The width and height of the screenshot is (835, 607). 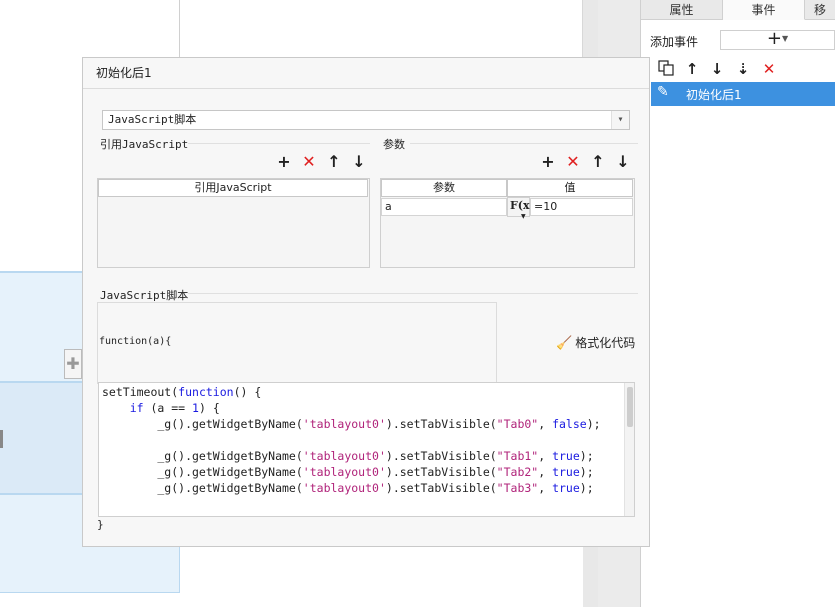 I want to click on broom-icon: 🧹, so click(x=564, y=343).